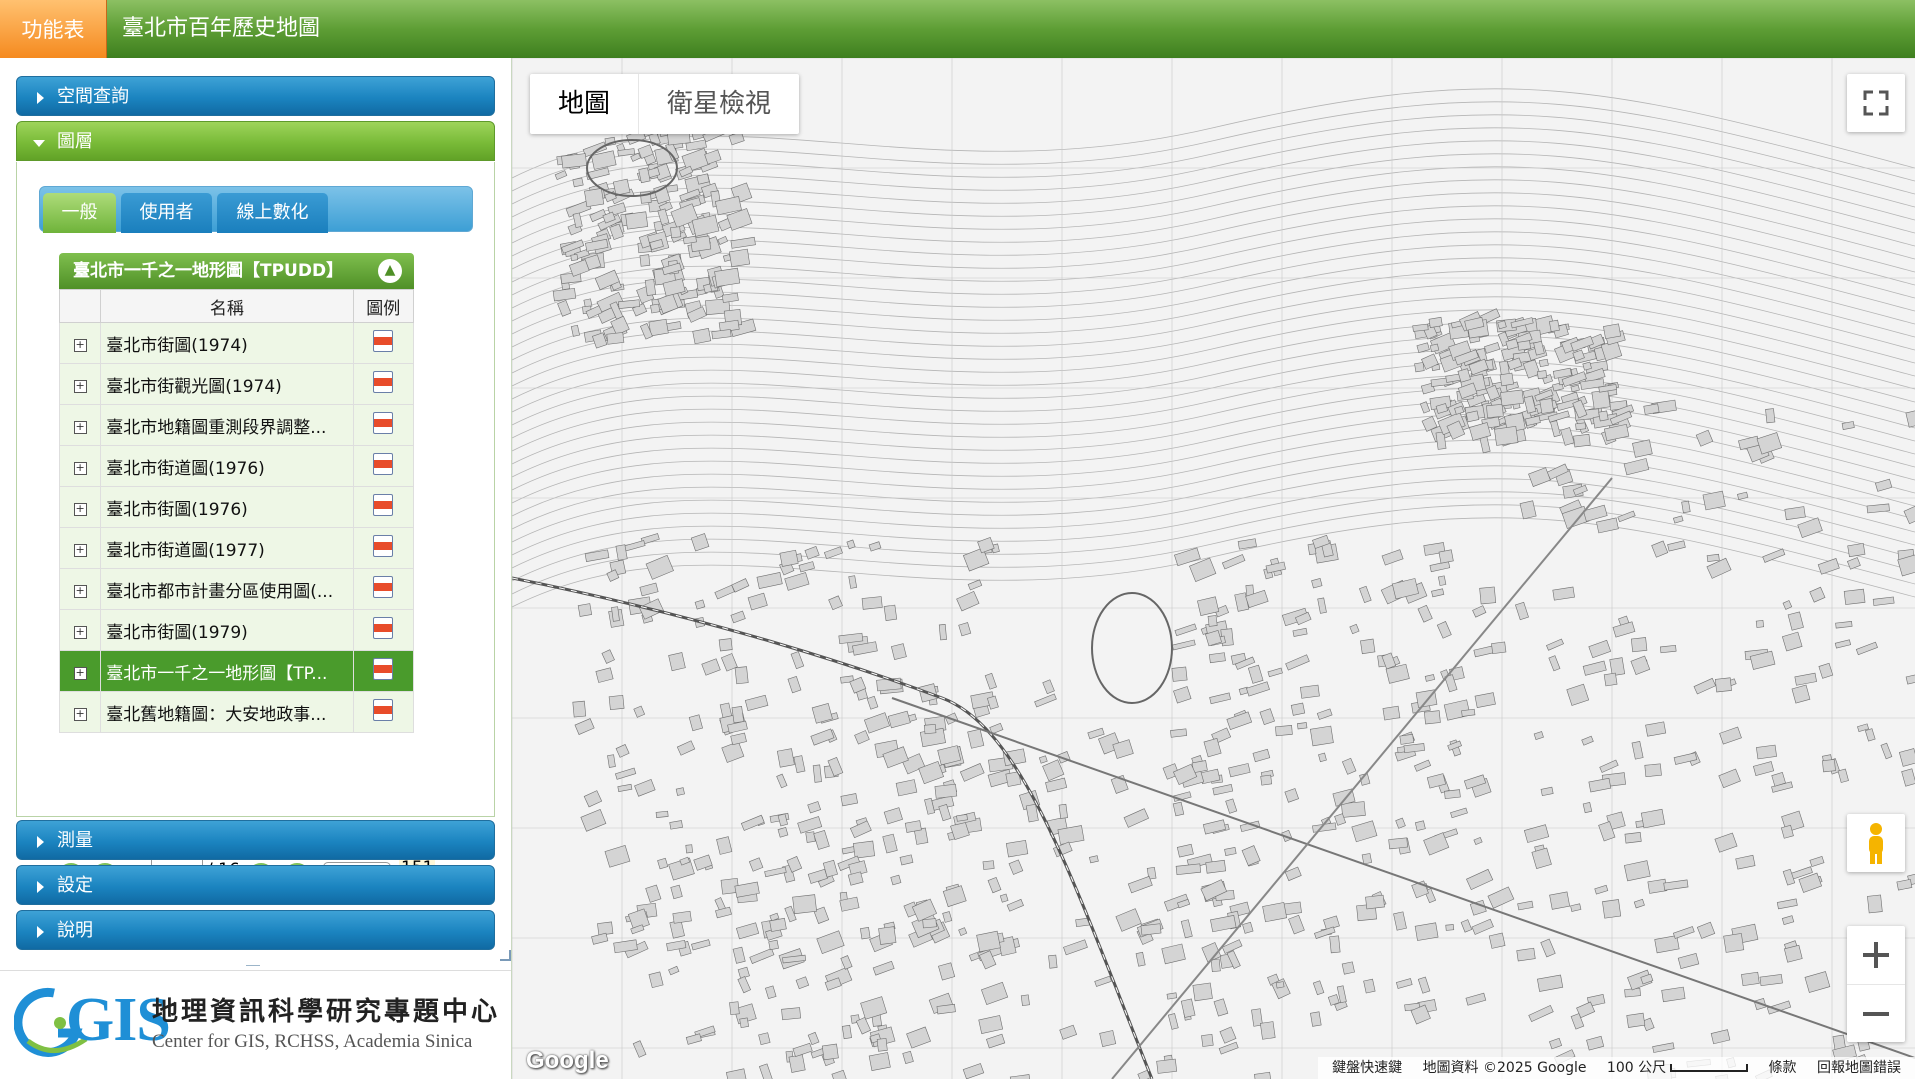 This screenshot has height=1080, width=1915. I want to click on table-row: + 臺北市街道圖(1977), so click(236, 548).